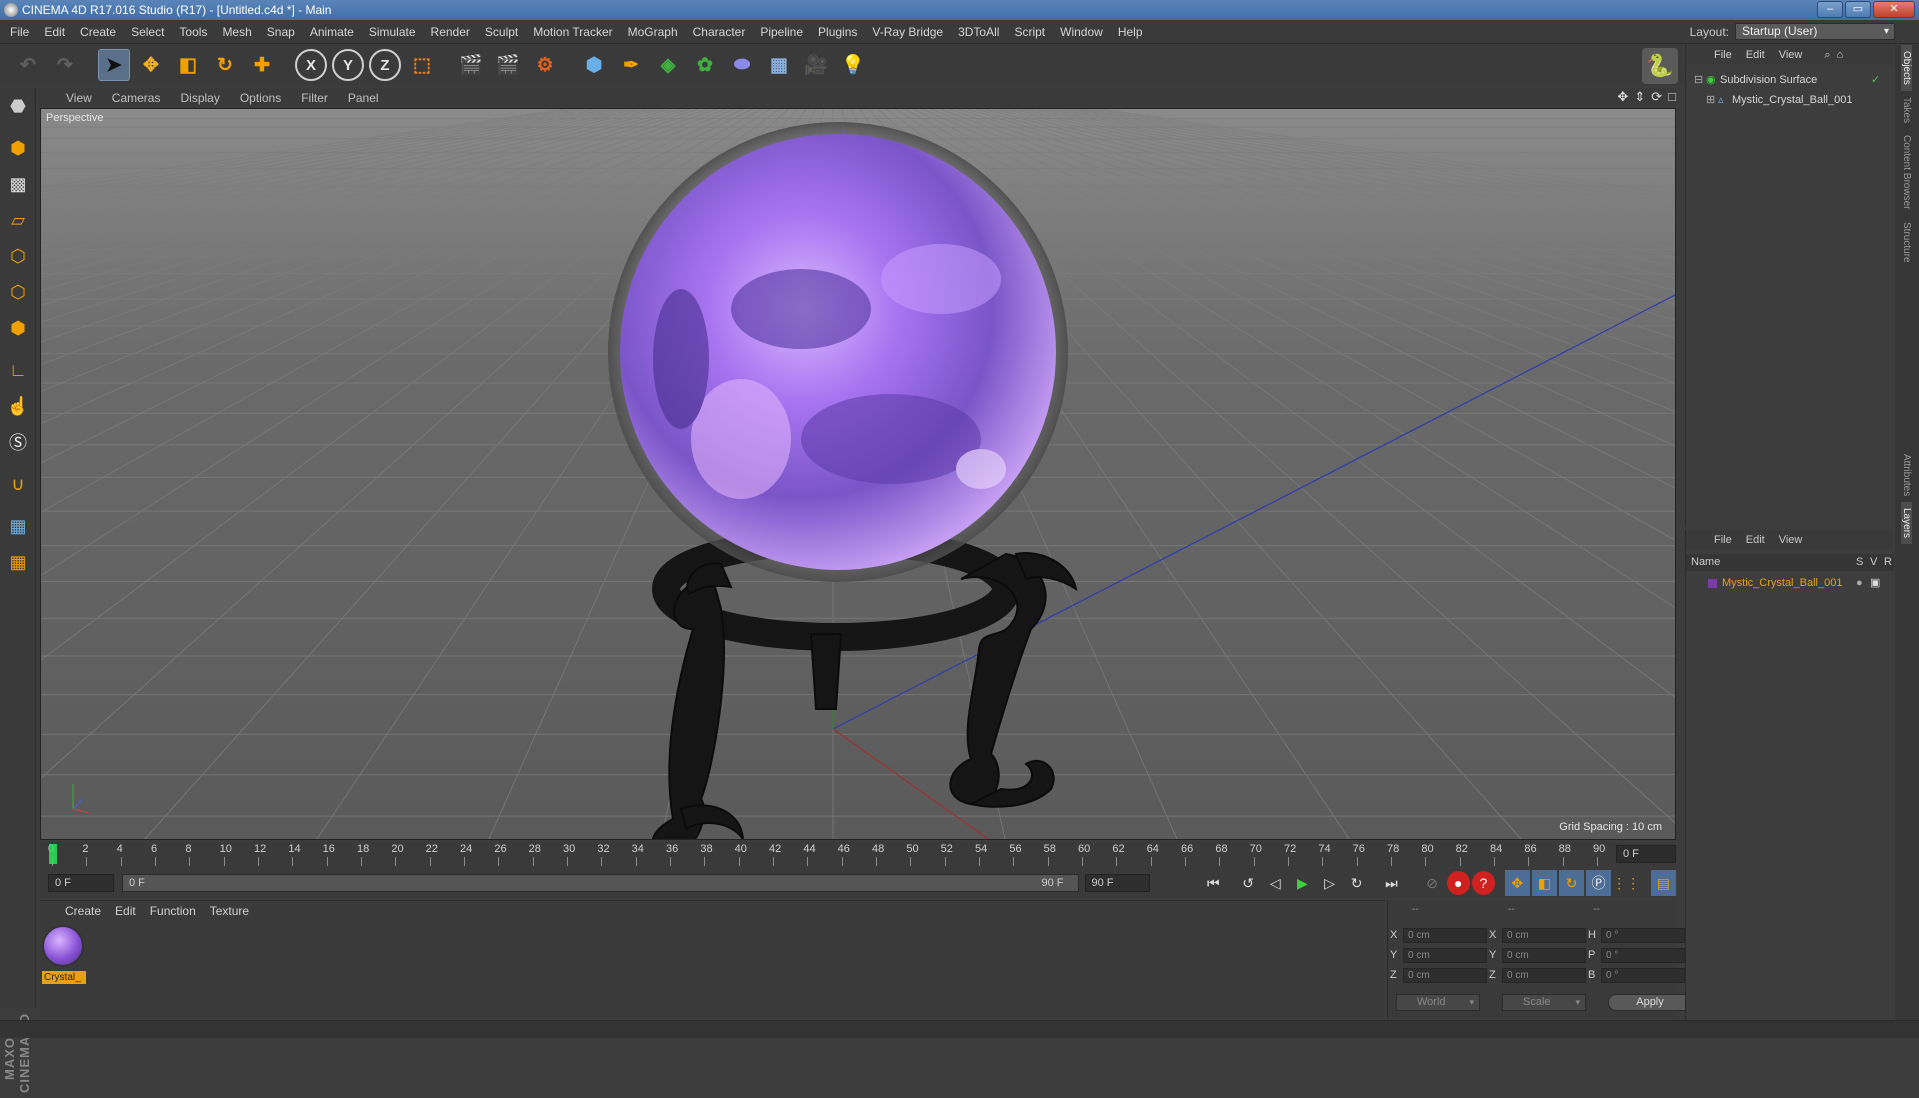 This screenshot has width=1919, height=1098. What do you see at coordinates (1723, 55) in the screenshot?
I see `object-menu-file: File` at bounding box center [1723, 55].